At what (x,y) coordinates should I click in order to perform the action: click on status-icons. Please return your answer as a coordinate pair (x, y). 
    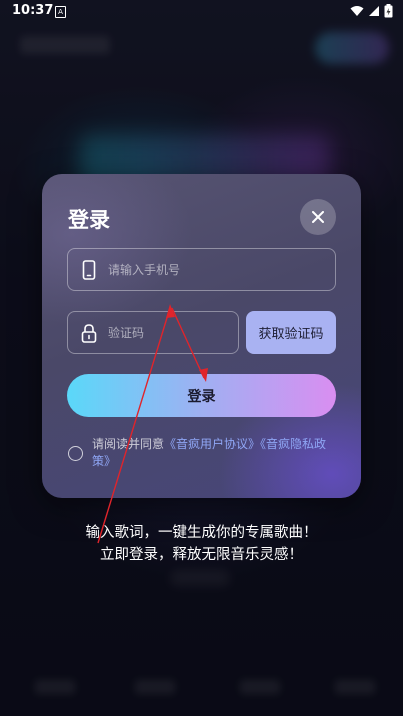
    Looking at the image, I should click on (371, 11).